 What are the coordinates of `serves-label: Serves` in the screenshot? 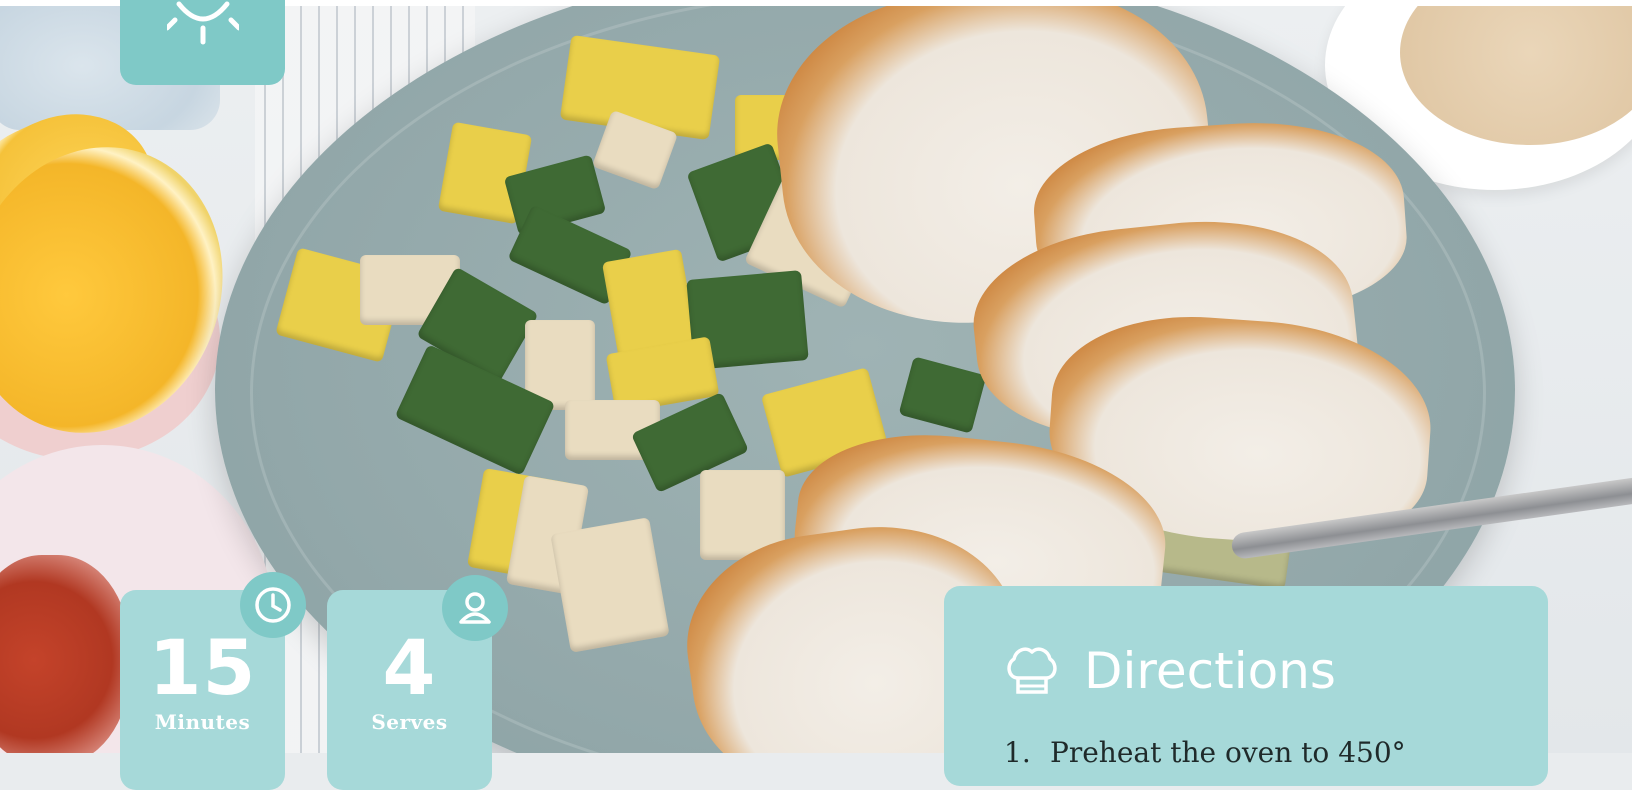 It's located at (409, 722).